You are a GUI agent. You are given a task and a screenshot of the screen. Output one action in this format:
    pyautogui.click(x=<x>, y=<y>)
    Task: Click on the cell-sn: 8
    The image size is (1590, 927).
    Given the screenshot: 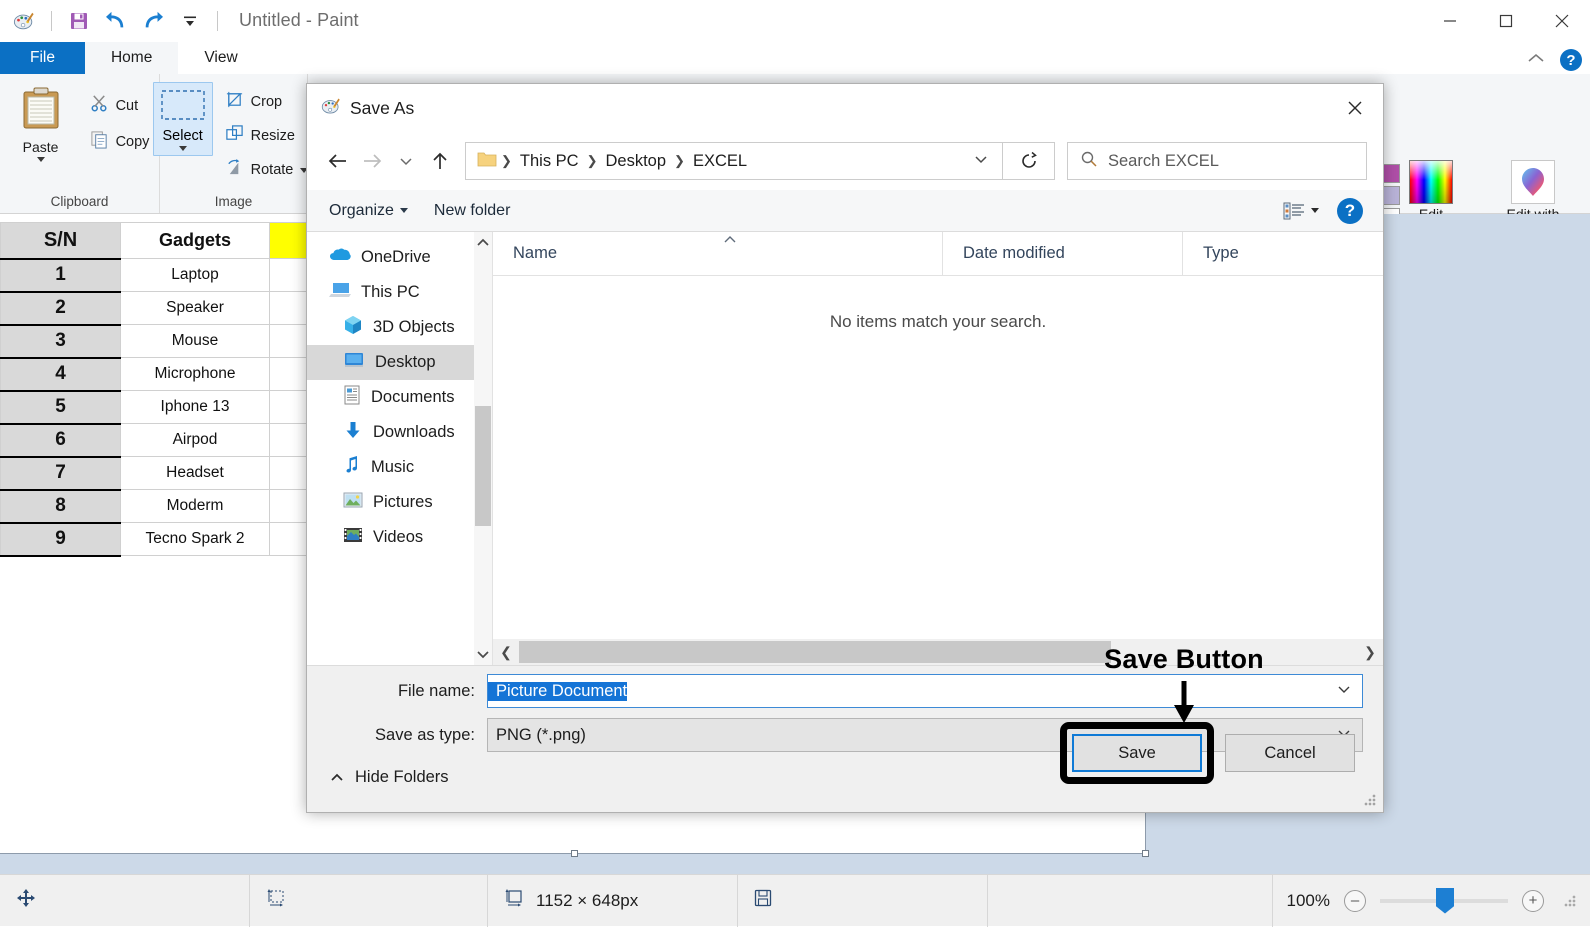 What is the action you would take?
    pyautogui.click(x=60, y=506)
    